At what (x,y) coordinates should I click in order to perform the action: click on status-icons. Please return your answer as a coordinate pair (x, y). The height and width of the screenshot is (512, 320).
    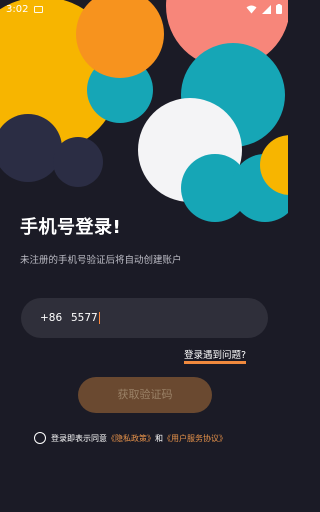
    Looking at the image, I should click on (264, 9).